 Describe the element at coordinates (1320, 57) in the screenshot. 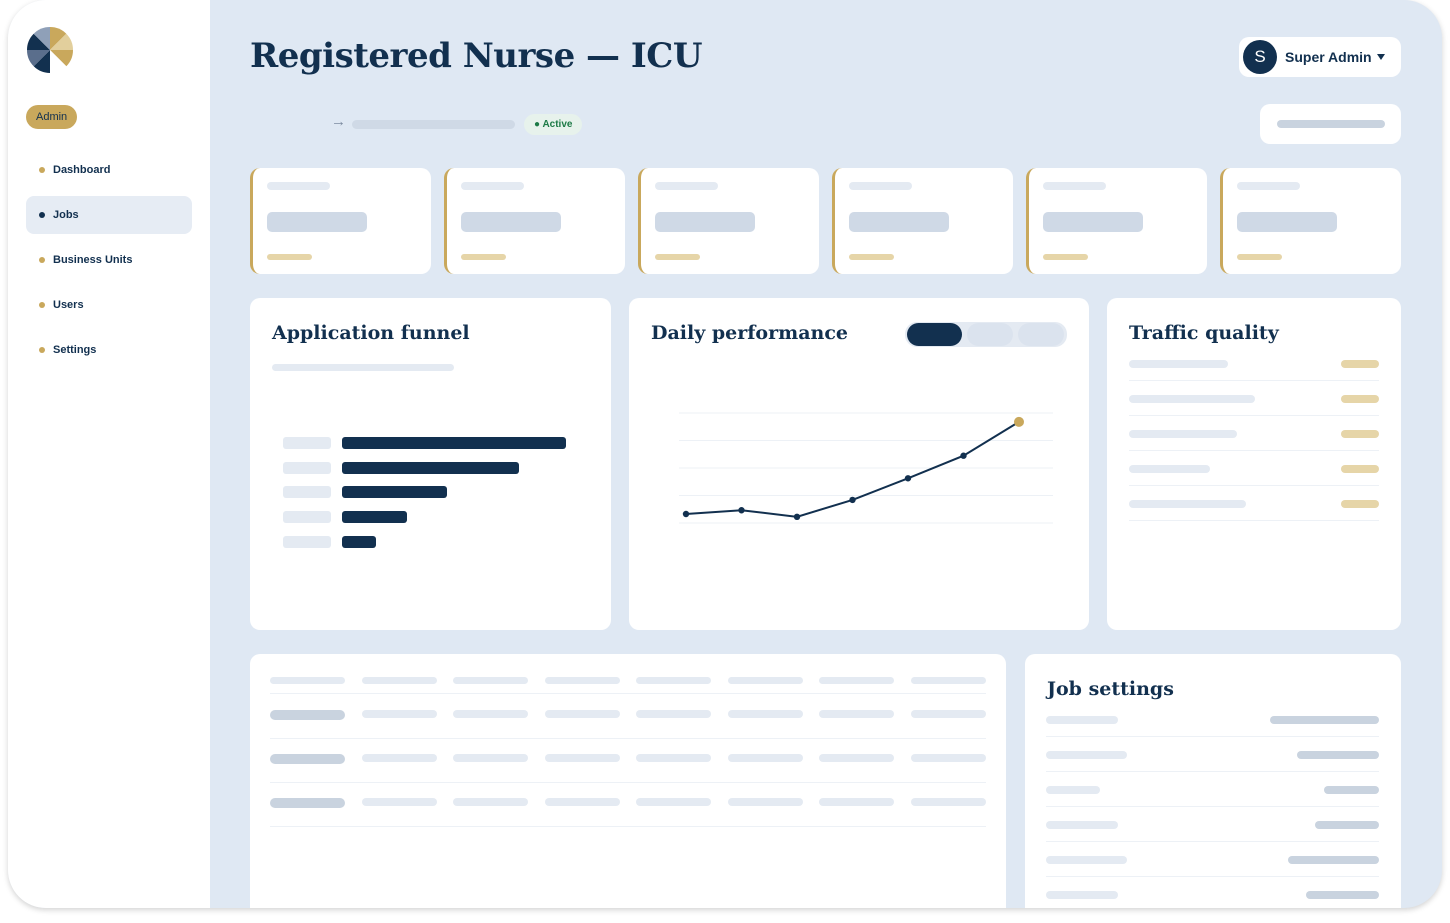

I see `user-menu-button: S Super Admin` at that location.